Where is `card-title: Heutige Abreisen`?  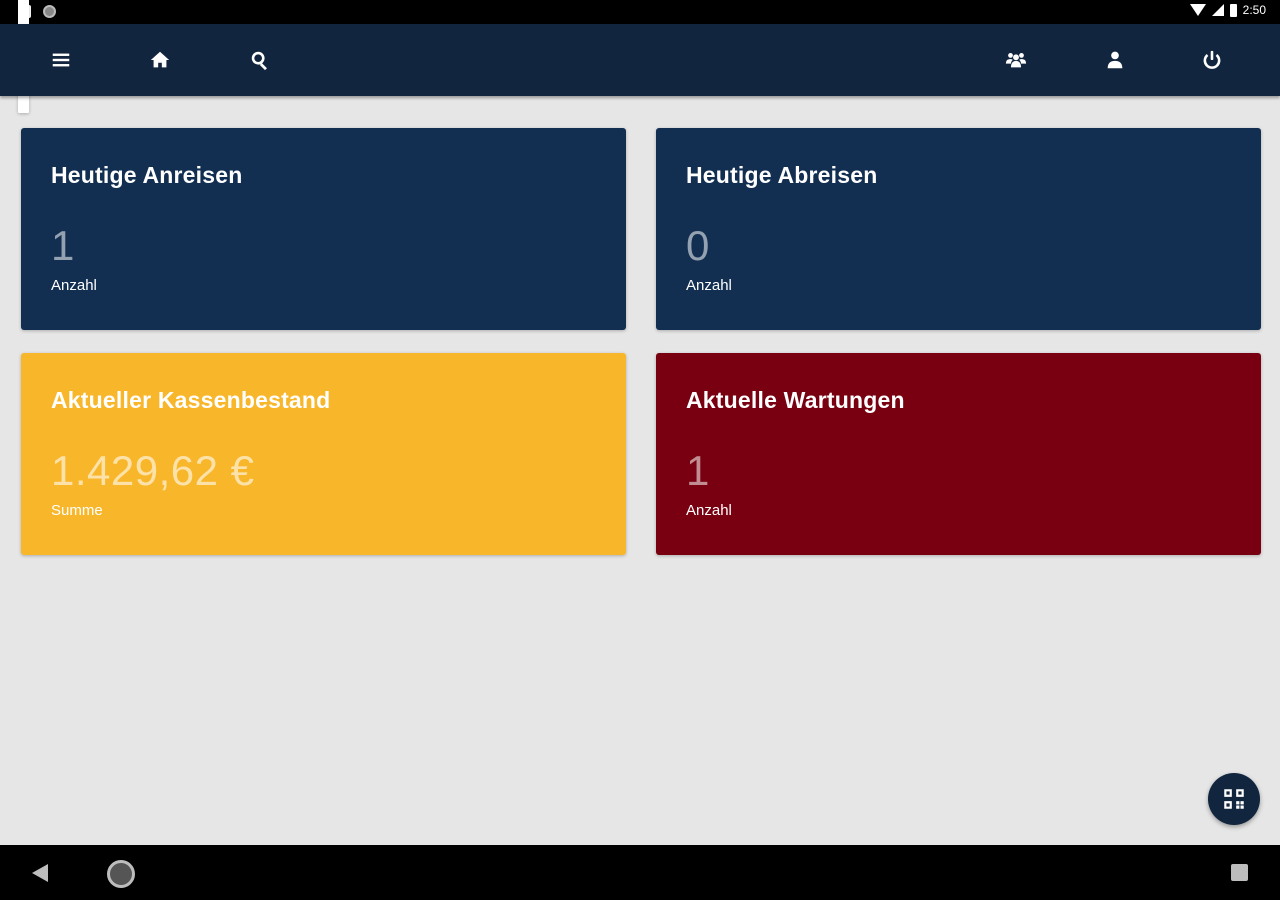 card-title: Heutige Abreisen is located at coordinates (782, 175).